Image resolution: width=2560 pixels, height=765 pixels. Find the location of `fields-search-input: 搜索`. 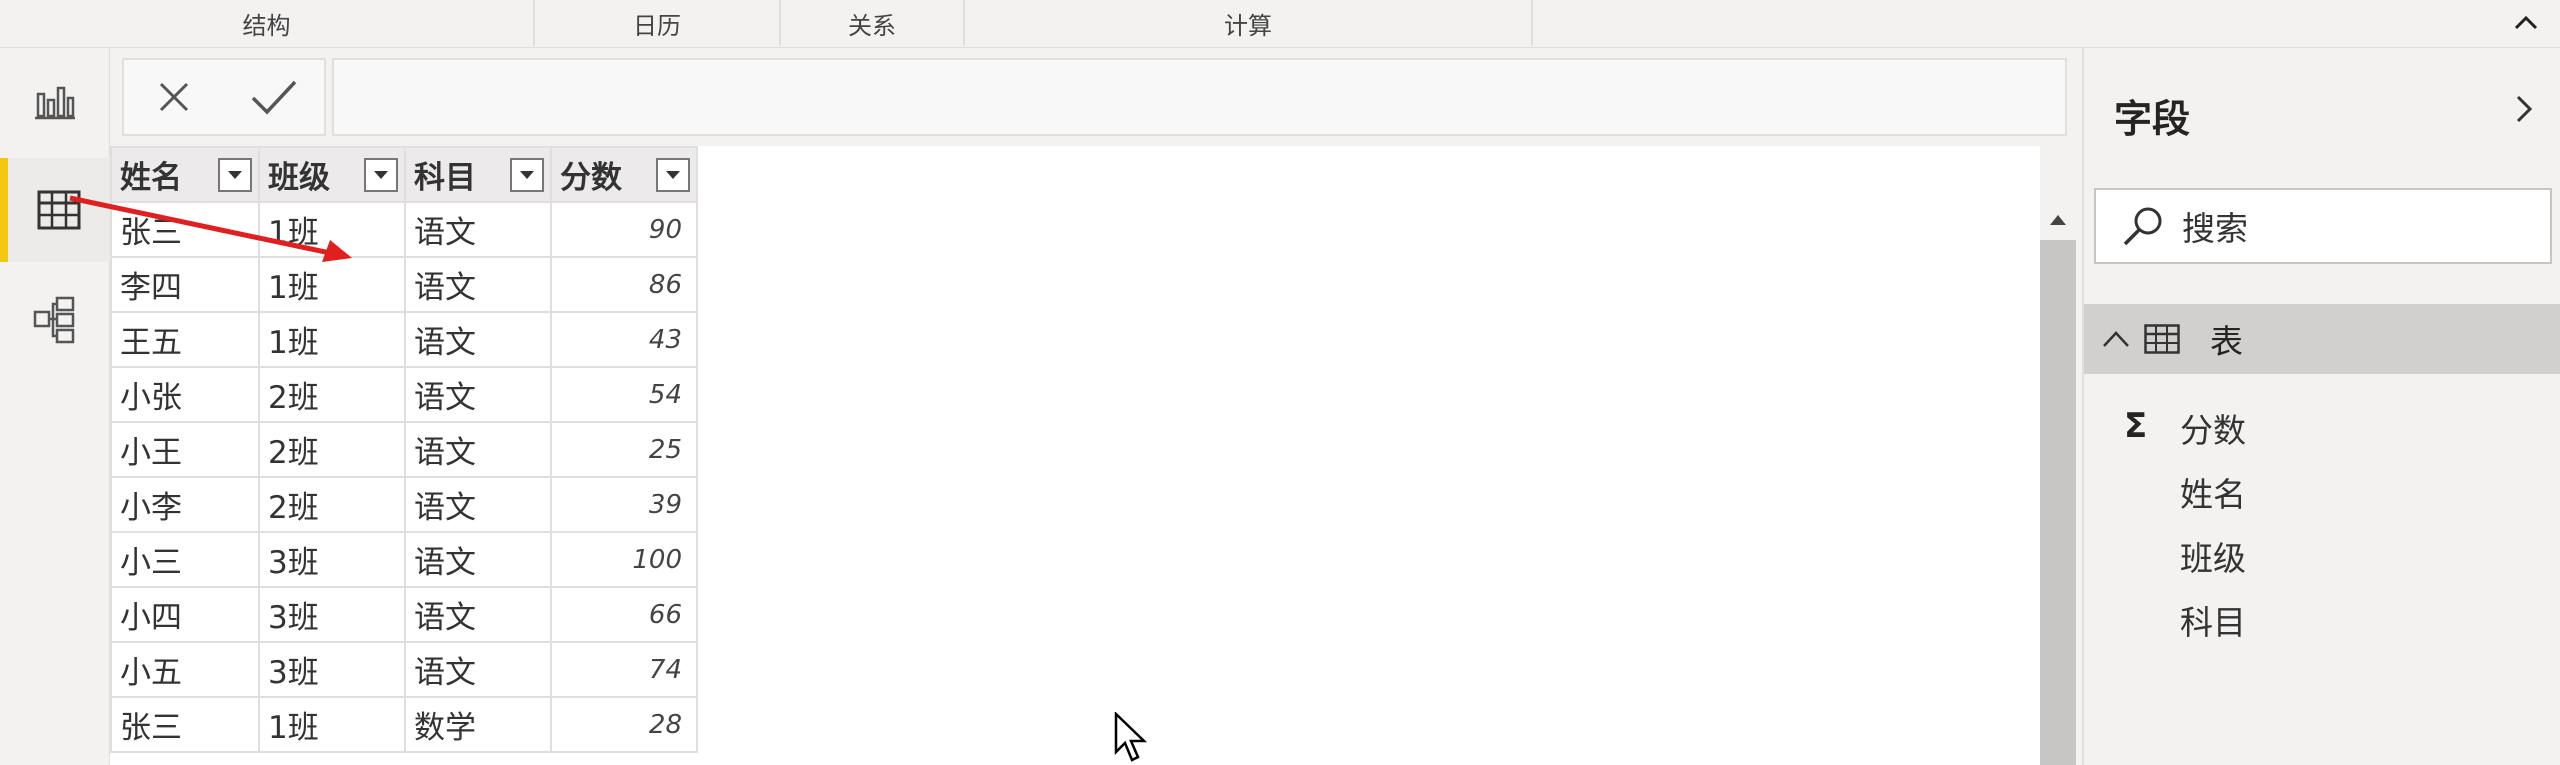

fields-search-input: 搜索 is located at coordinates (2323, 226).